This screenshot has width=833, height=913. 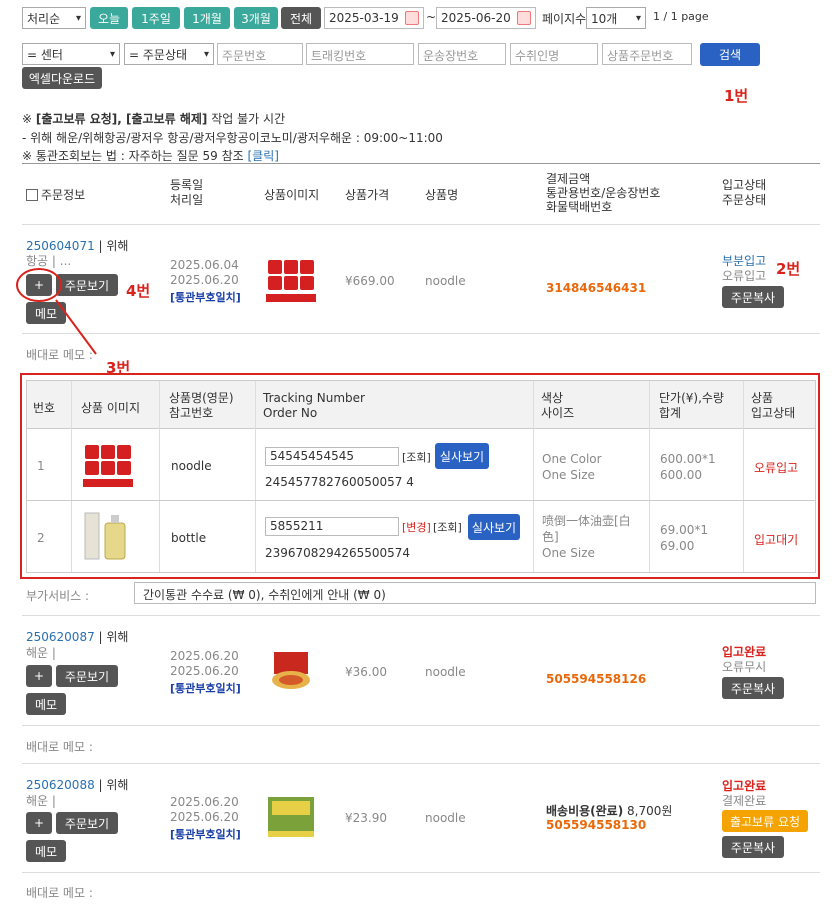 What do you see at coordinates (39, 823) in the screenshot?
I see `order-3-expand-button: +` at bounding box center [39, 823].